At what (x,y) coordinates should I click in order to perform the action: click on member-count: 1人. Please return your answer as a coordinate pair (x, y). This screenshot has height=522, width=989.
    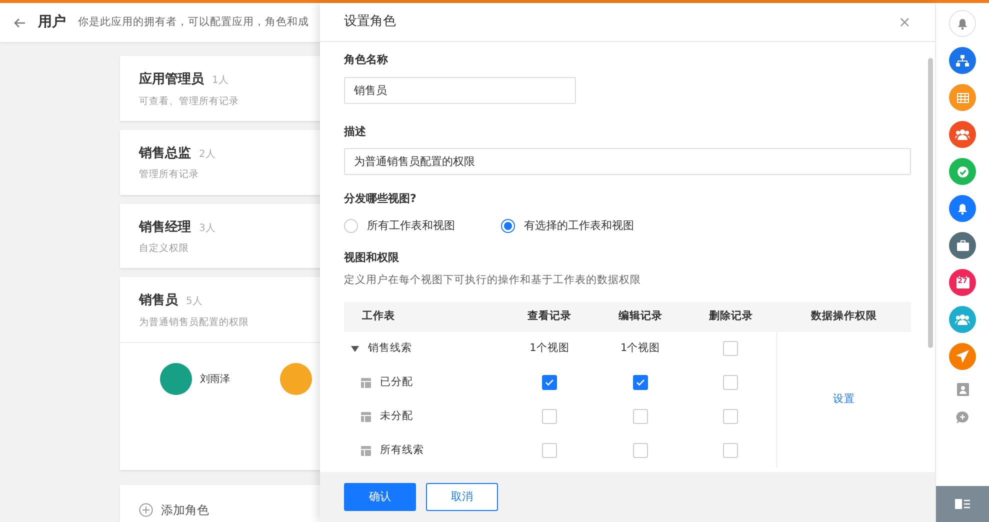
    Looking at the image, I should click on (220, 80).